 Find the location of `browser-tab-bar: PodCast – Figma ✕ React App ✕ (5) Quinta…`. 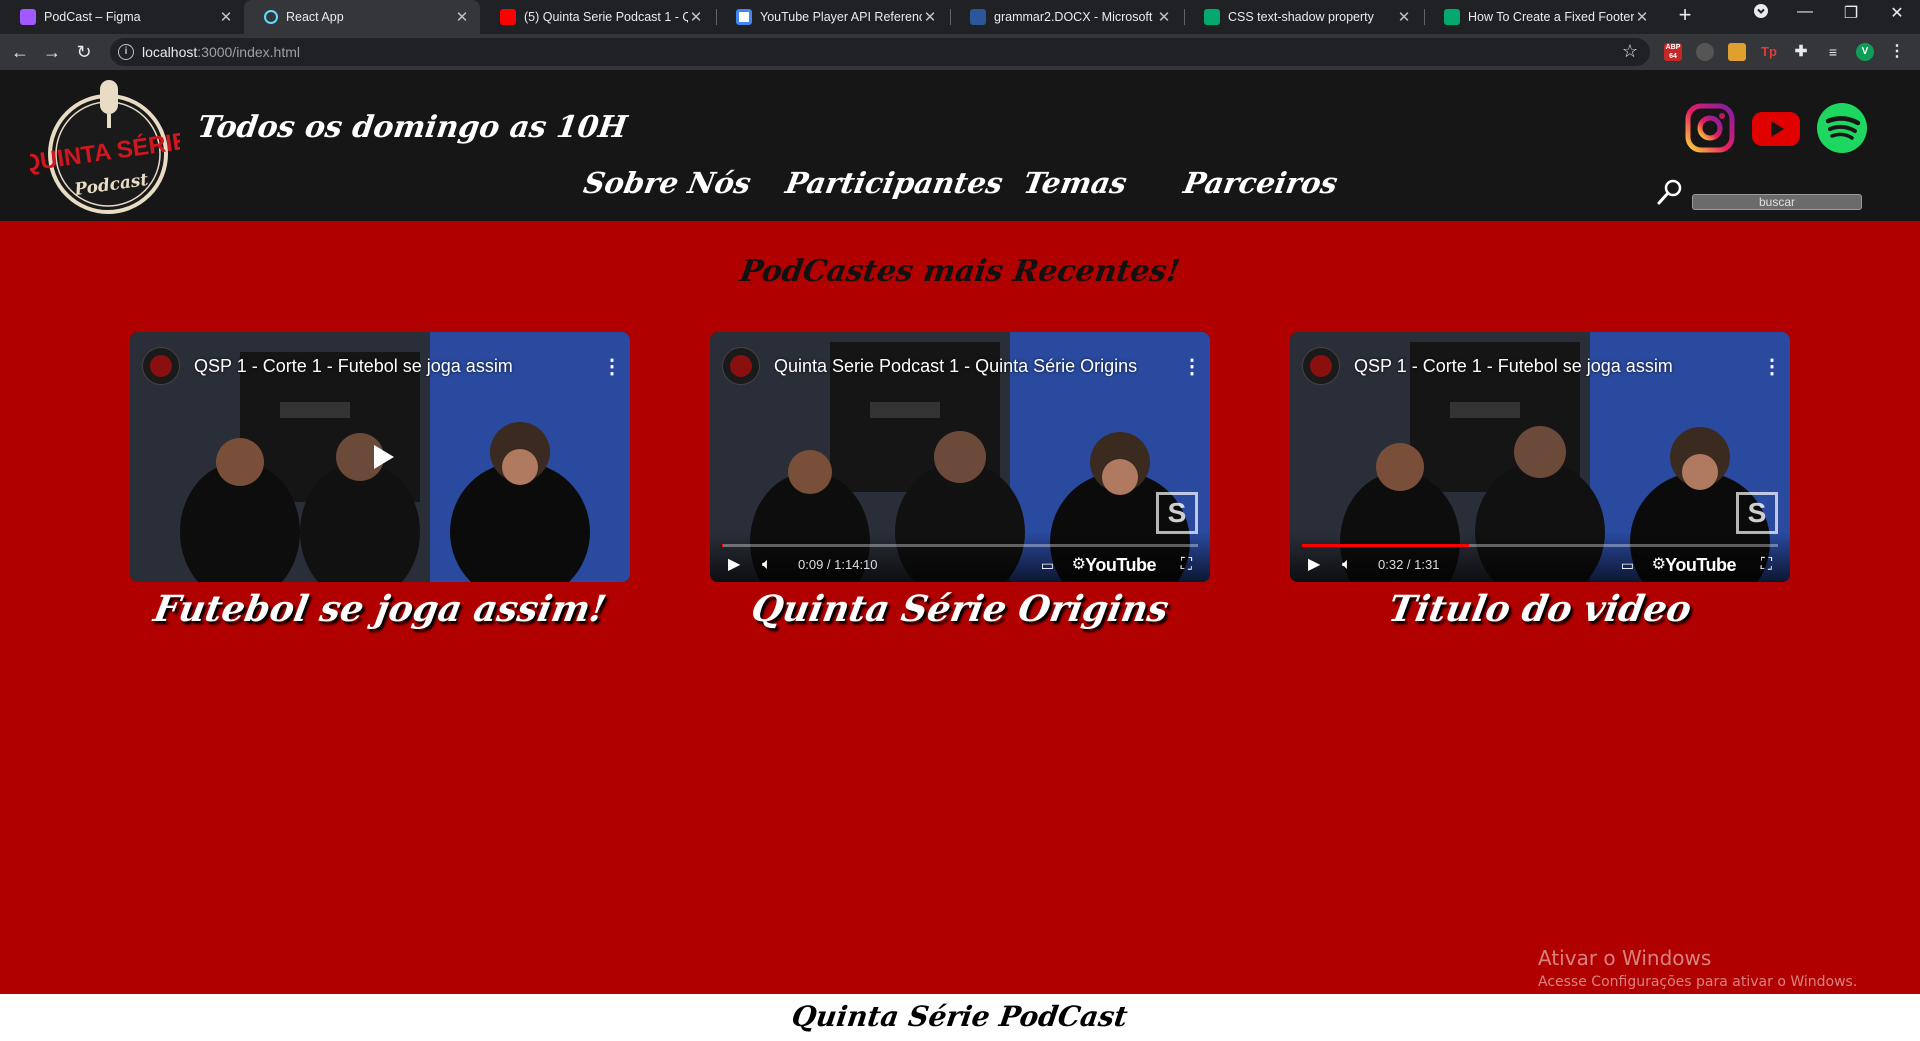

browser-tab-bar: PodCast – Figma ✕ React App ✕ (5) Quinta… is located at coordinates (960, 17).